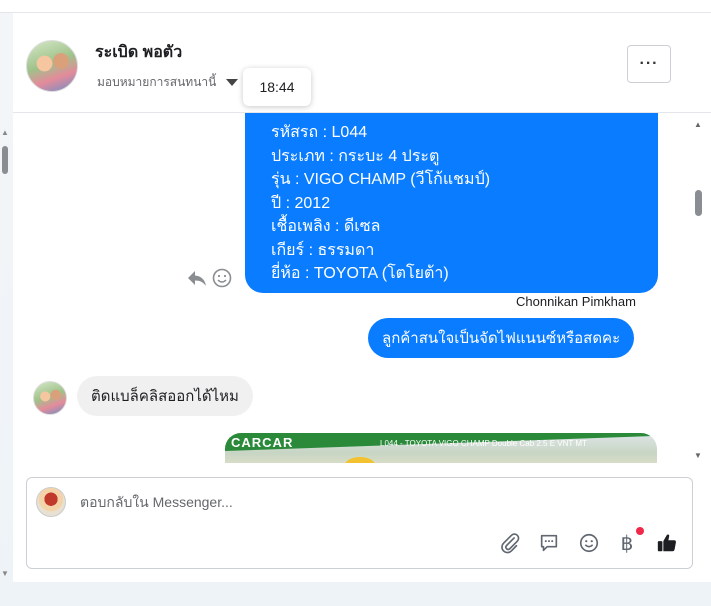 The image size is (711, 606). I want to click on assign-conversation-label: มอบหมายการสนทนานี้, so click(157, 82).